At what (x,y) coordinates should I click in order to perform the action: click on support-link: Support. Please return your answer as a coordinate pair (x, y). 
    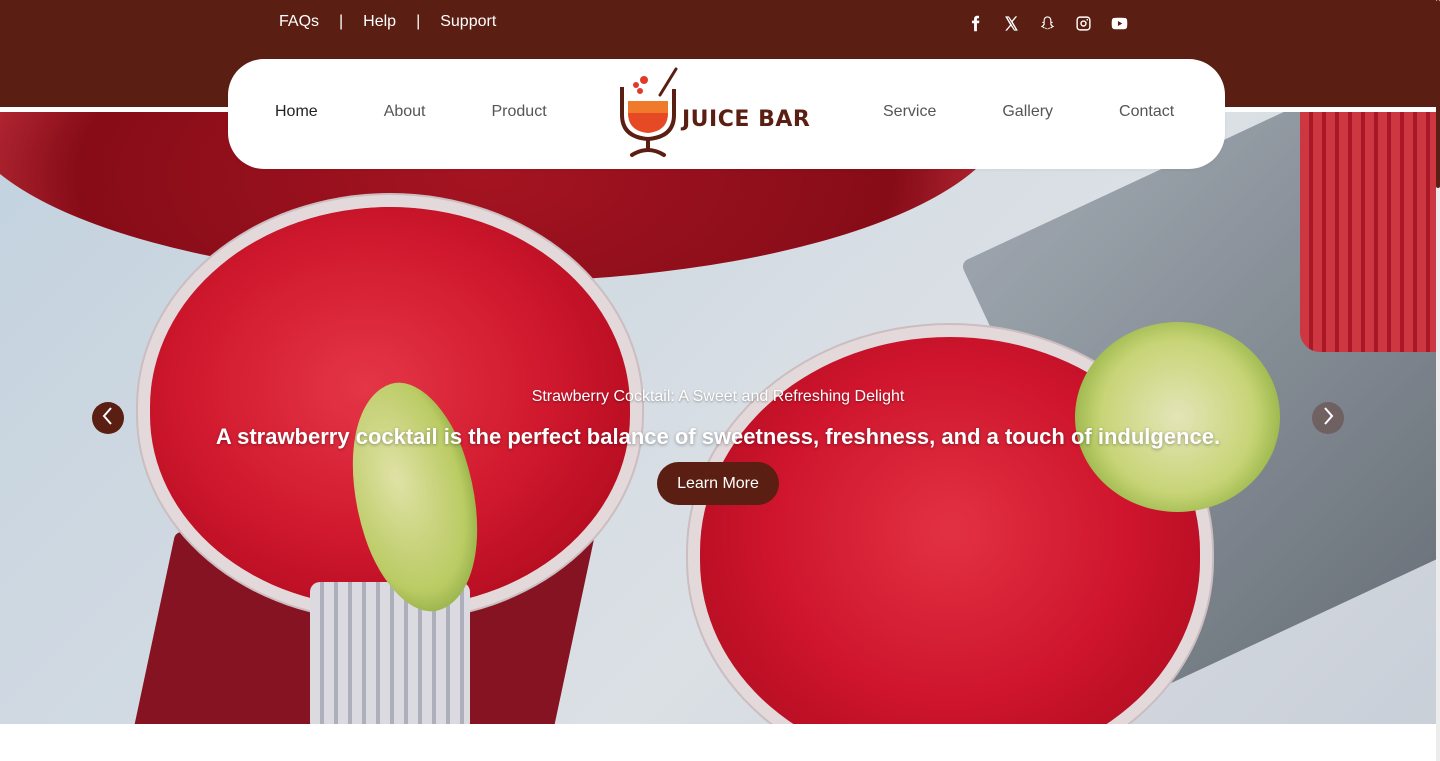
    Looking at the image, I should click on (468, 22).